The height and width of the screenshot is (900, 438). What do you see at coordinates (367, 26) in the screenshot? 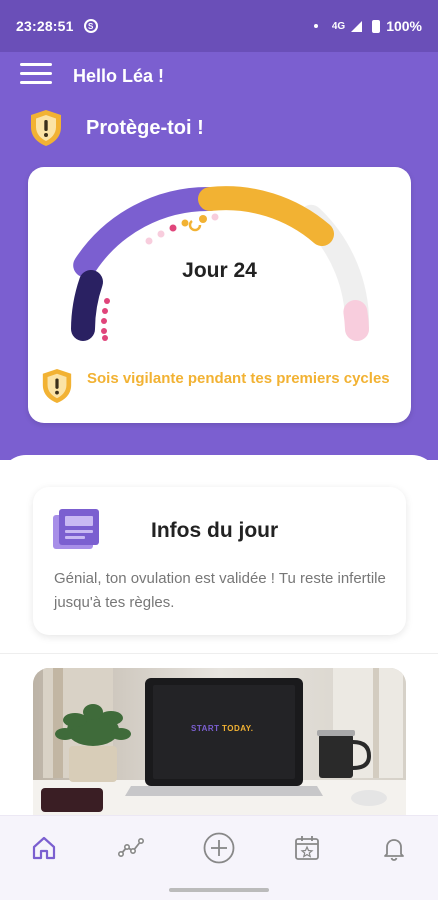
I see `status-indicators: 4G 100%` at bounding box center [367, 26].